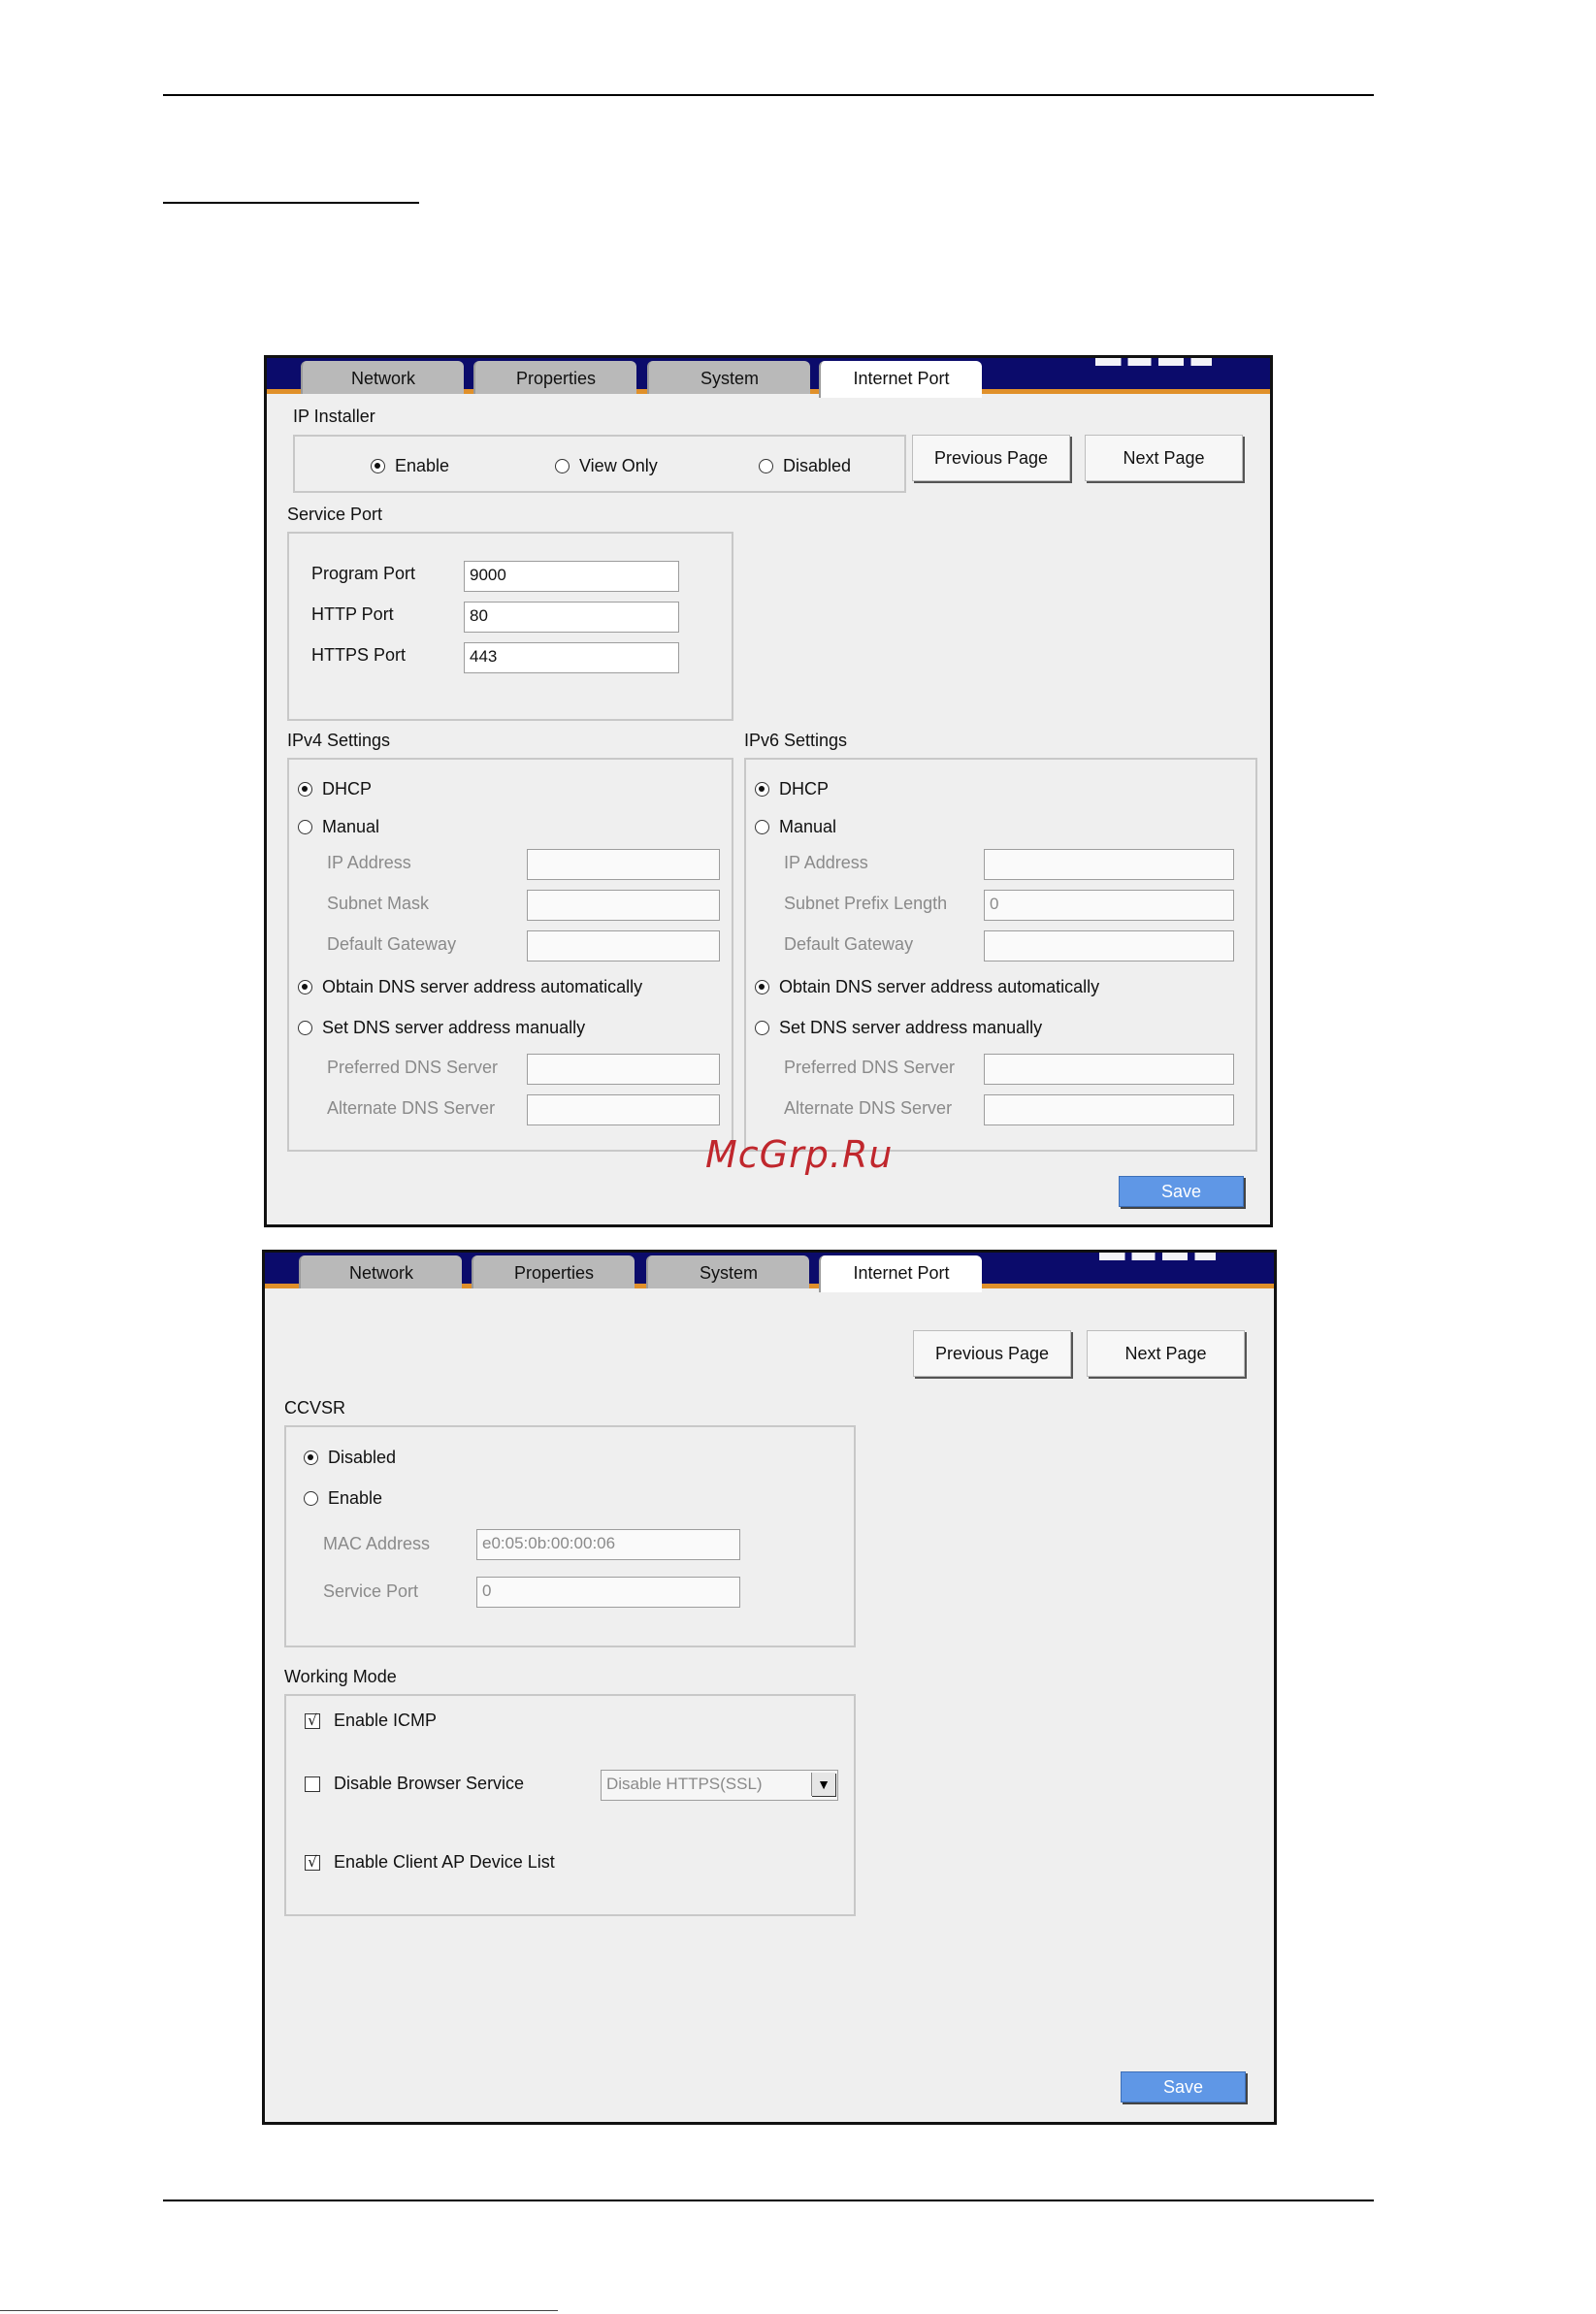 The height and width of the screenshot is (2314, 1596). What do you see at coordinates (371, 1721) in the screenshot?
I see `enable-icmp-checkbox: √ Enable ICMP` at bounding box center [371, 1721].